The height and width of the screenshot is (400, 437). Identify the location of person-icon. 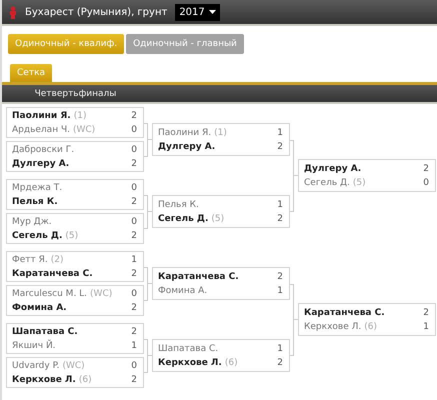
(13, 12).